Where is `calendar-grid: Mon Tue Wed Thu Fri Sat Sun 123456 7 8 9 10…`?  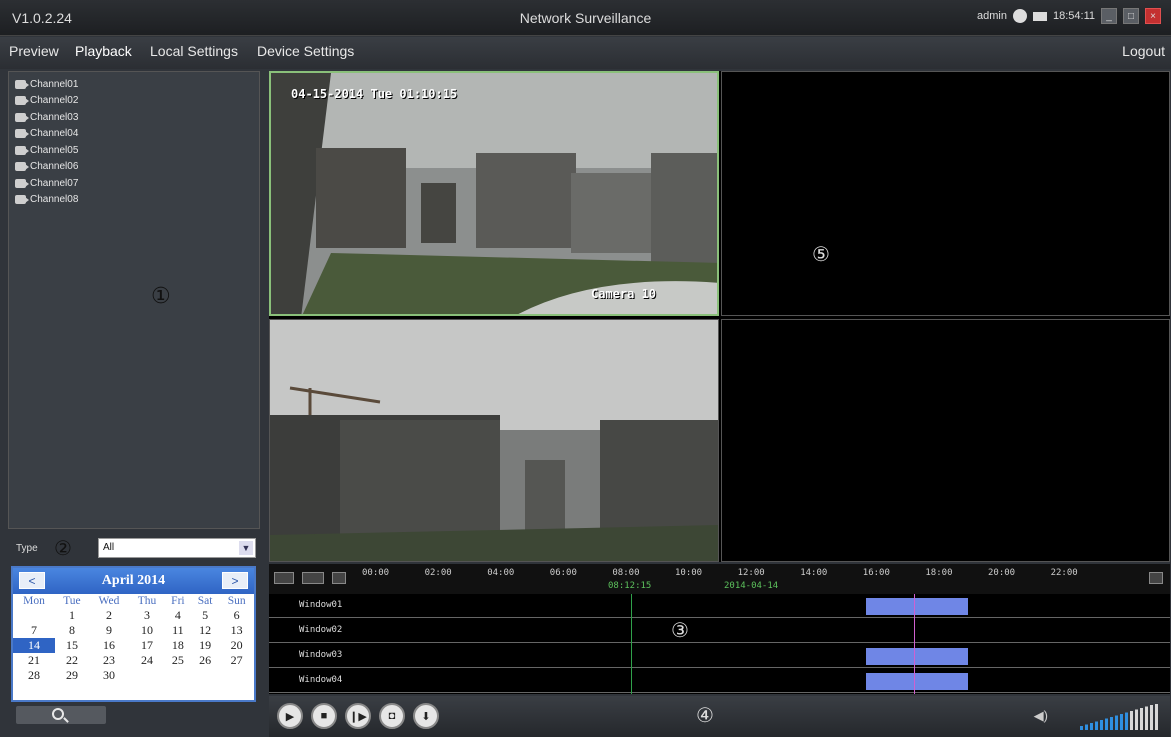 calendar-grid: Mon Tue Wed Thu Fri Sat Sun 123456 7 8 9 10… is located at coordinates (133, 638).